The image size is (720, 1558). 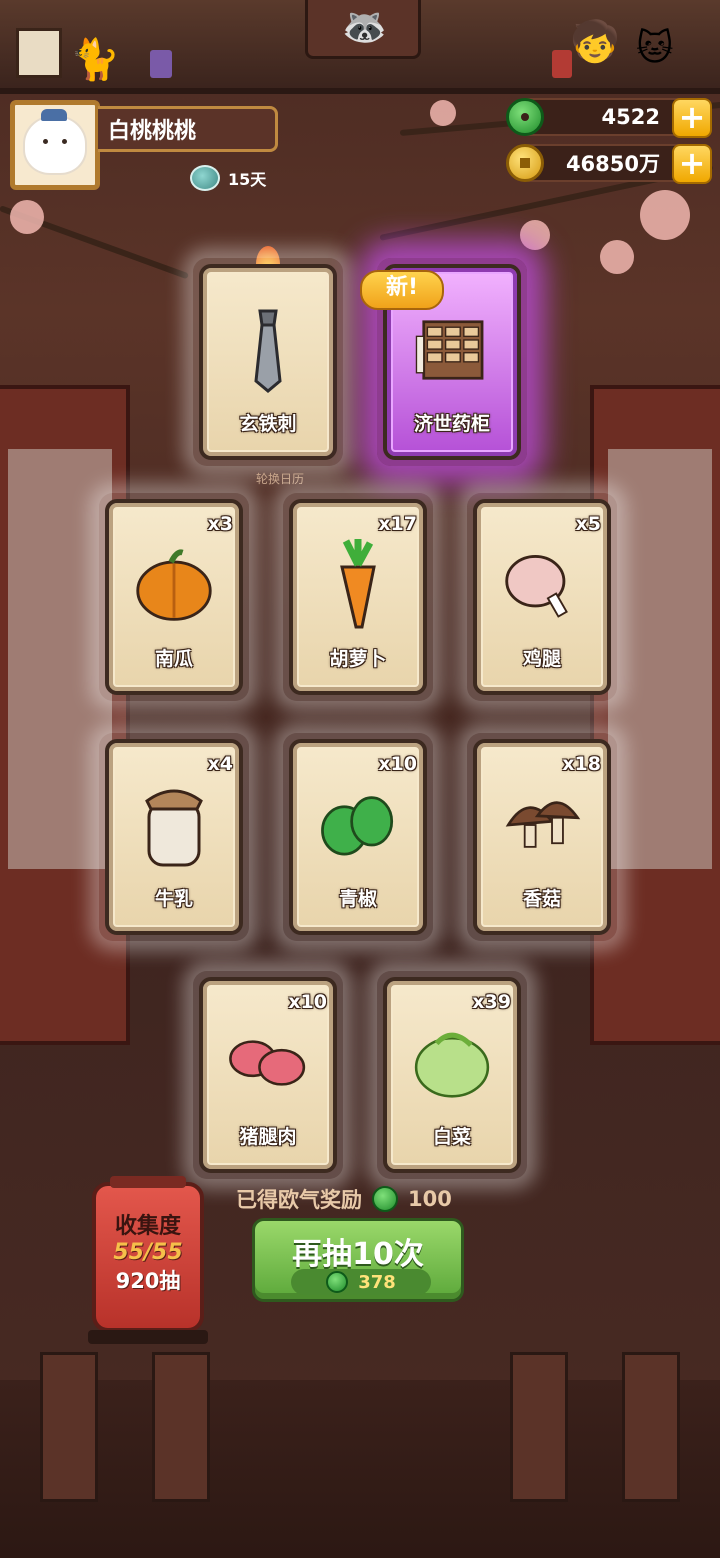 I want to click on card-item-5: x4 牛乳, so click(x=174, y=837).